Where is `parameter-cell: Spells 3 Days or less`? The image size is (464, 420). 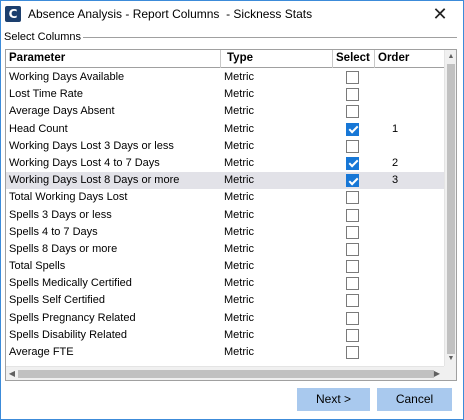 parameter-cell: Spells 3 Days or less is located at coordinates (60, 214).